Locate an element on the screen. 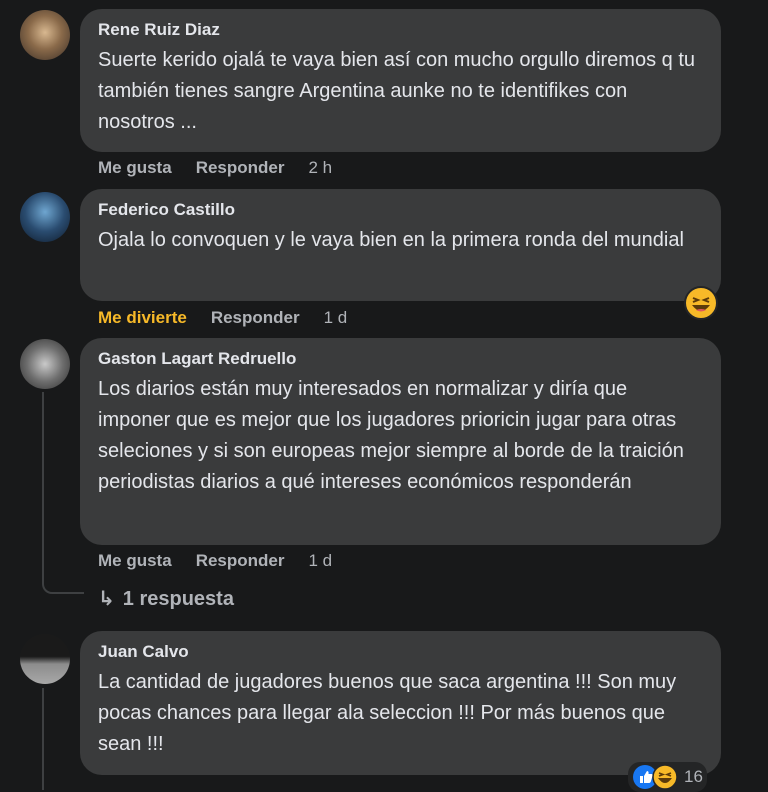 This screenshot has height=792, width=768. comment-author: Rene Ruiz Diaz is located at coordinates (400, 30).